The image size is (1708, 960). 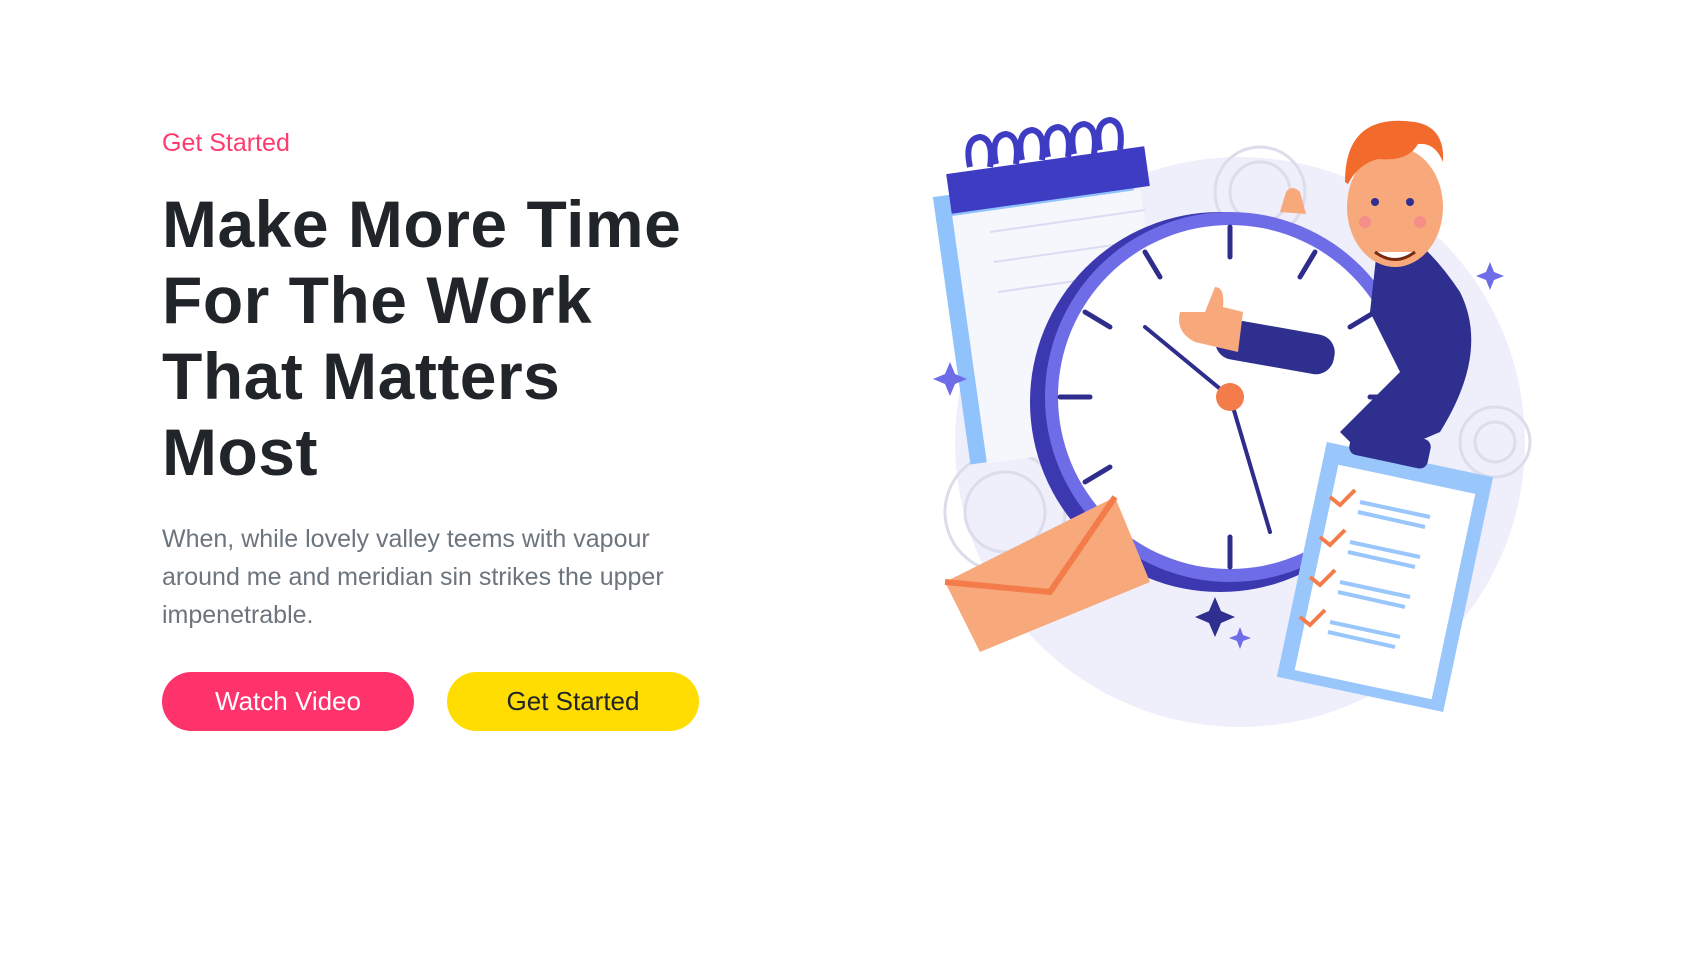 I want to click on hero-title-line: Most, so click(x=240, y=452).